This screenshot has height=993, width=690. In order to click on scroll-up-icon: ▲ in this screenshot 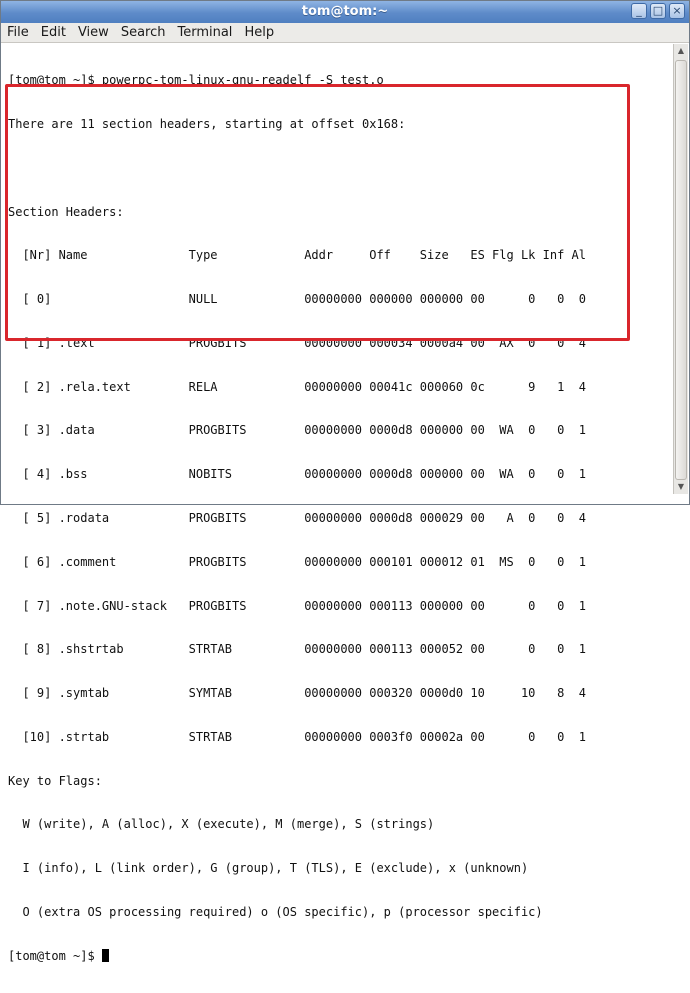, I will do `click(681, 51)`.